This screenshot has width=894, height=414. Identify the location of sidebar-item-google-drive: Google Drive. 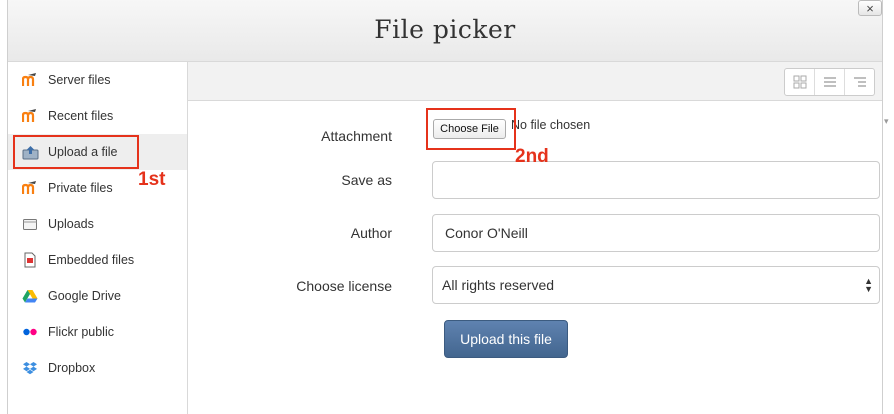
(97, 296).